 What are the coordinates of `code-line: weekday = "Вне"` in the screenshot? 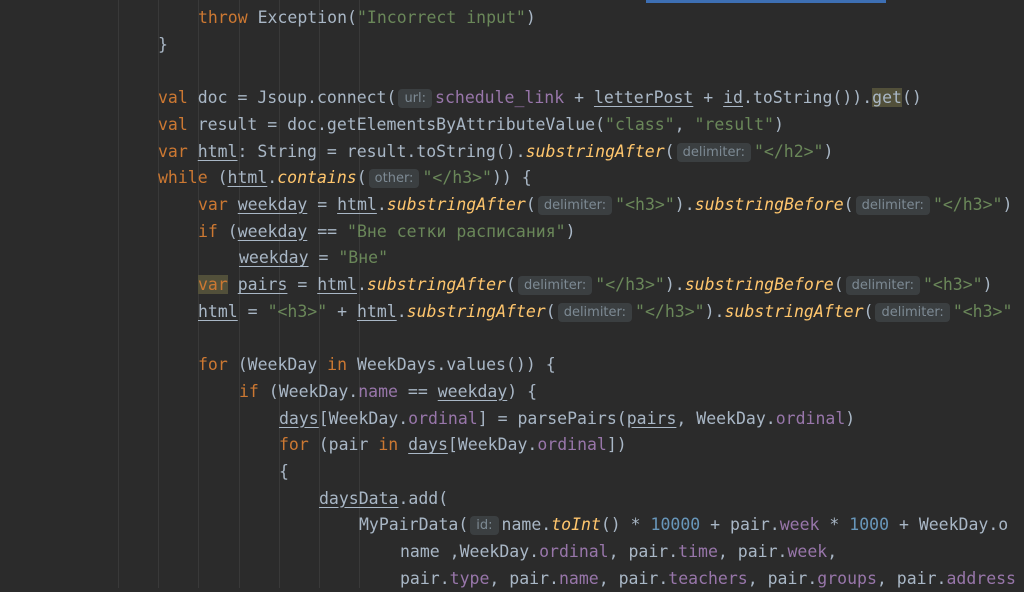 It's located at (313, 258).